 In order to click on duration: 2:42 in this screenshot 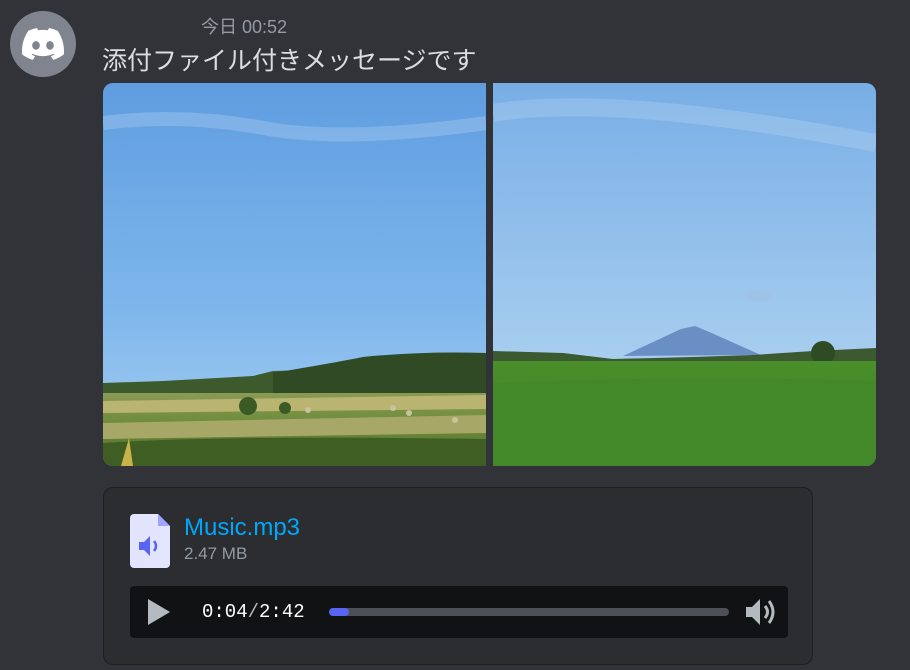, I will do `click(282, 612)`.